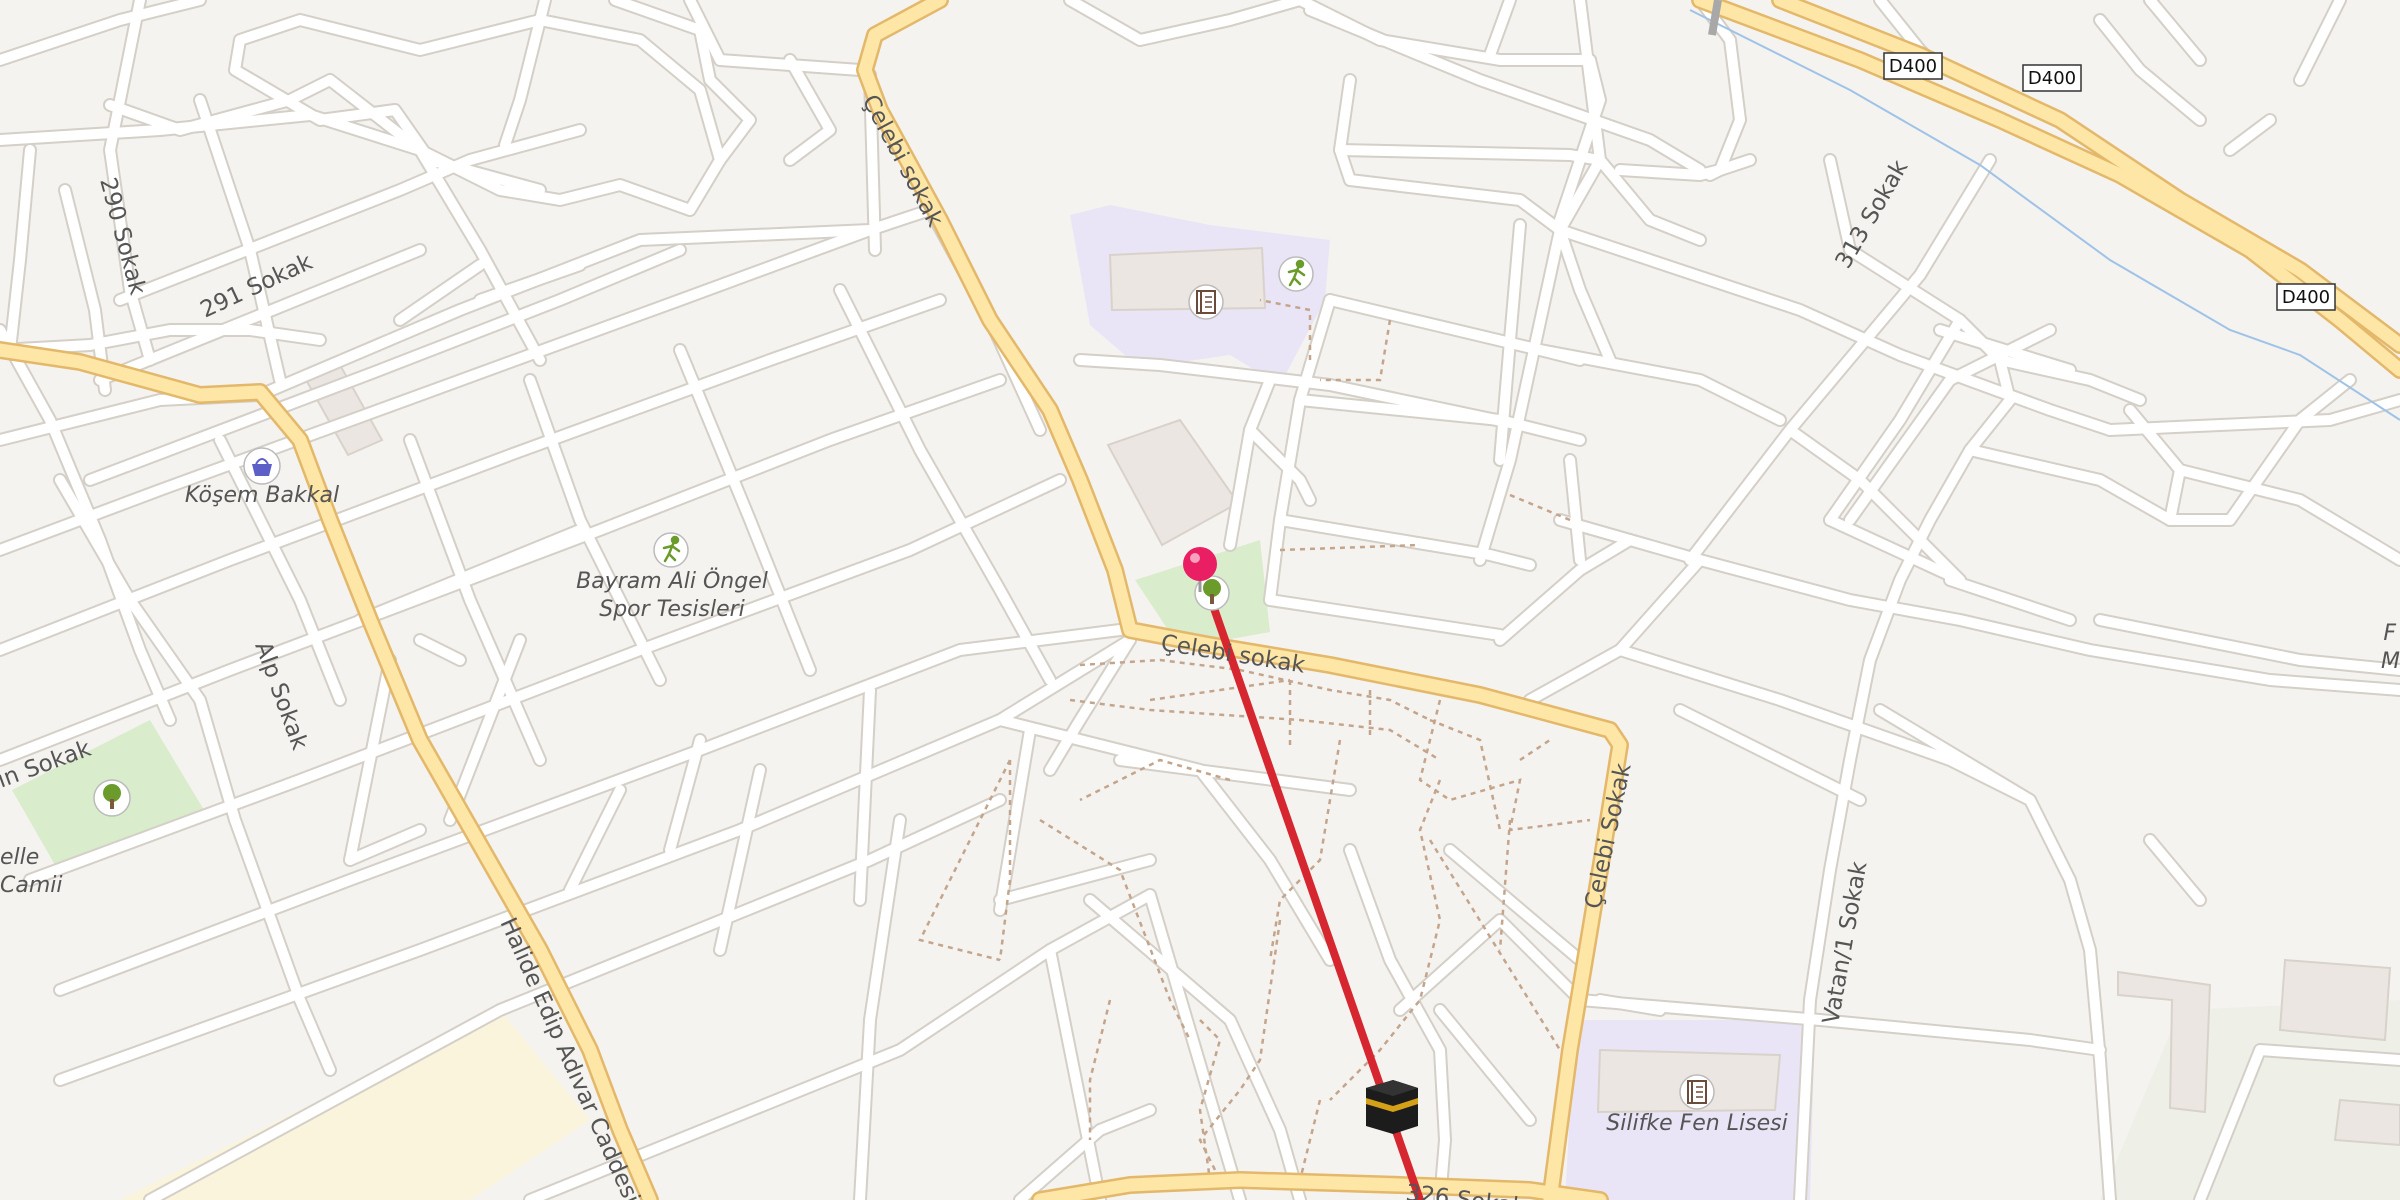  I want to click on poi-label-spor-2: Spor Tesisleri, so click(672, 609).